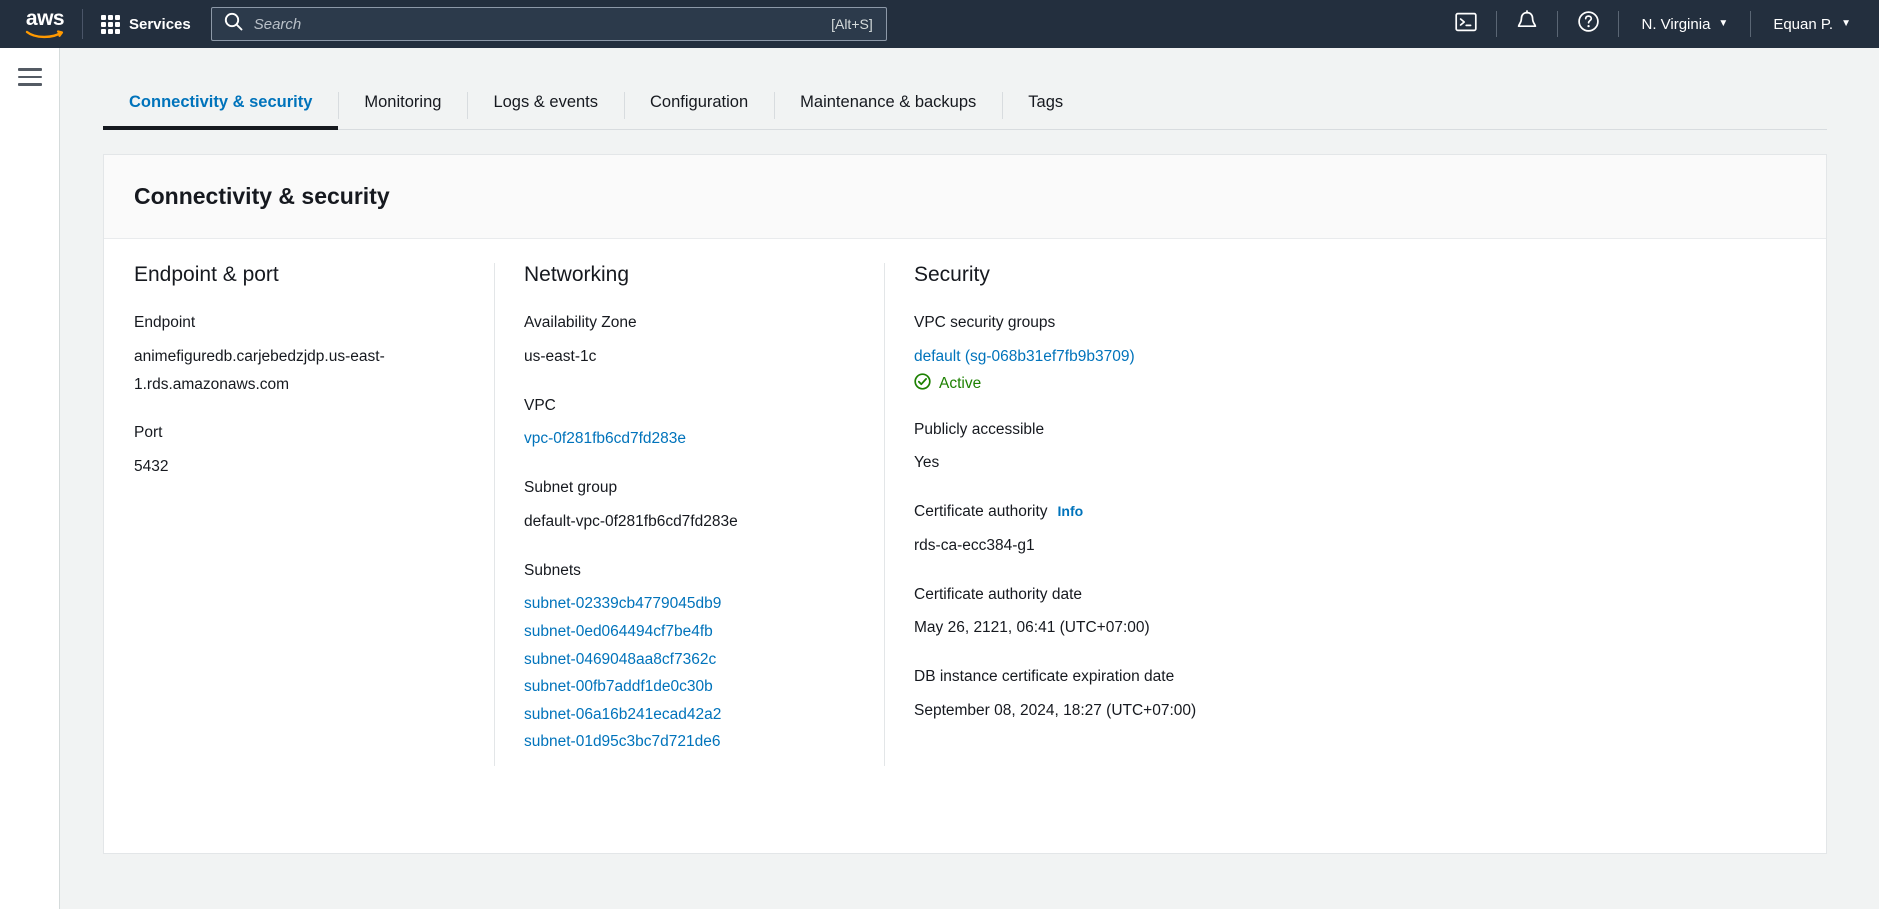 The width and height of the screenshot is (1879, 909). What do you see at coordinates (981, 511) in the screenshot?
I see `field-label: Certificate authority` at bounding box center [981, 511].